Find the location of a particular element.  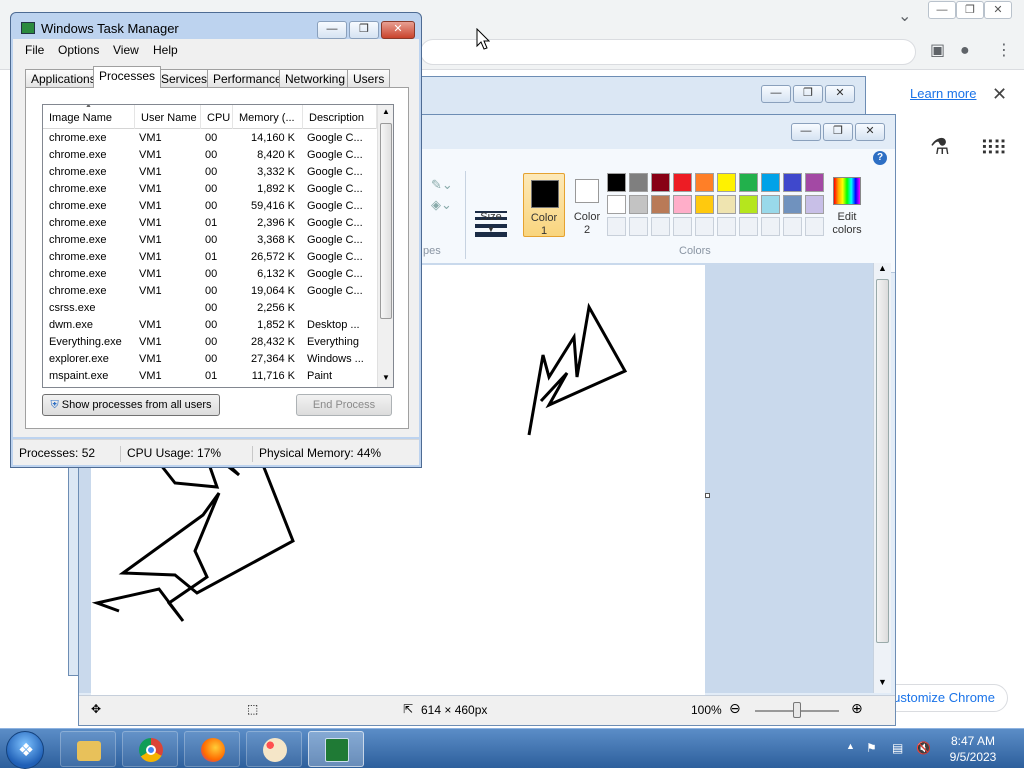

physical-memory: Physical Memory: 44% is located at coordinates (320, 453).